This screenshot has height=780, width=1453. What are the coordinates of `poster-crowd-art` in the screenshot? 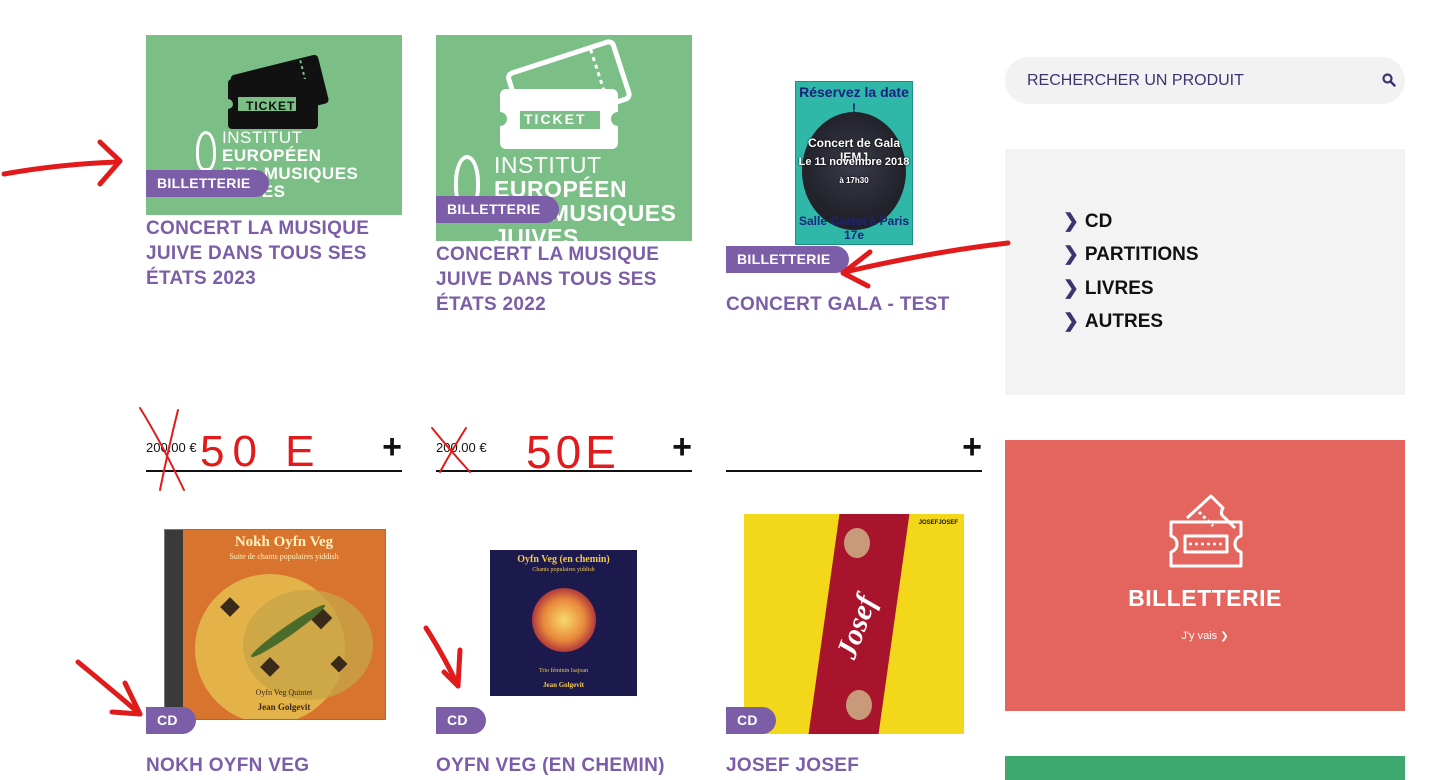 It's located at (854, 171).